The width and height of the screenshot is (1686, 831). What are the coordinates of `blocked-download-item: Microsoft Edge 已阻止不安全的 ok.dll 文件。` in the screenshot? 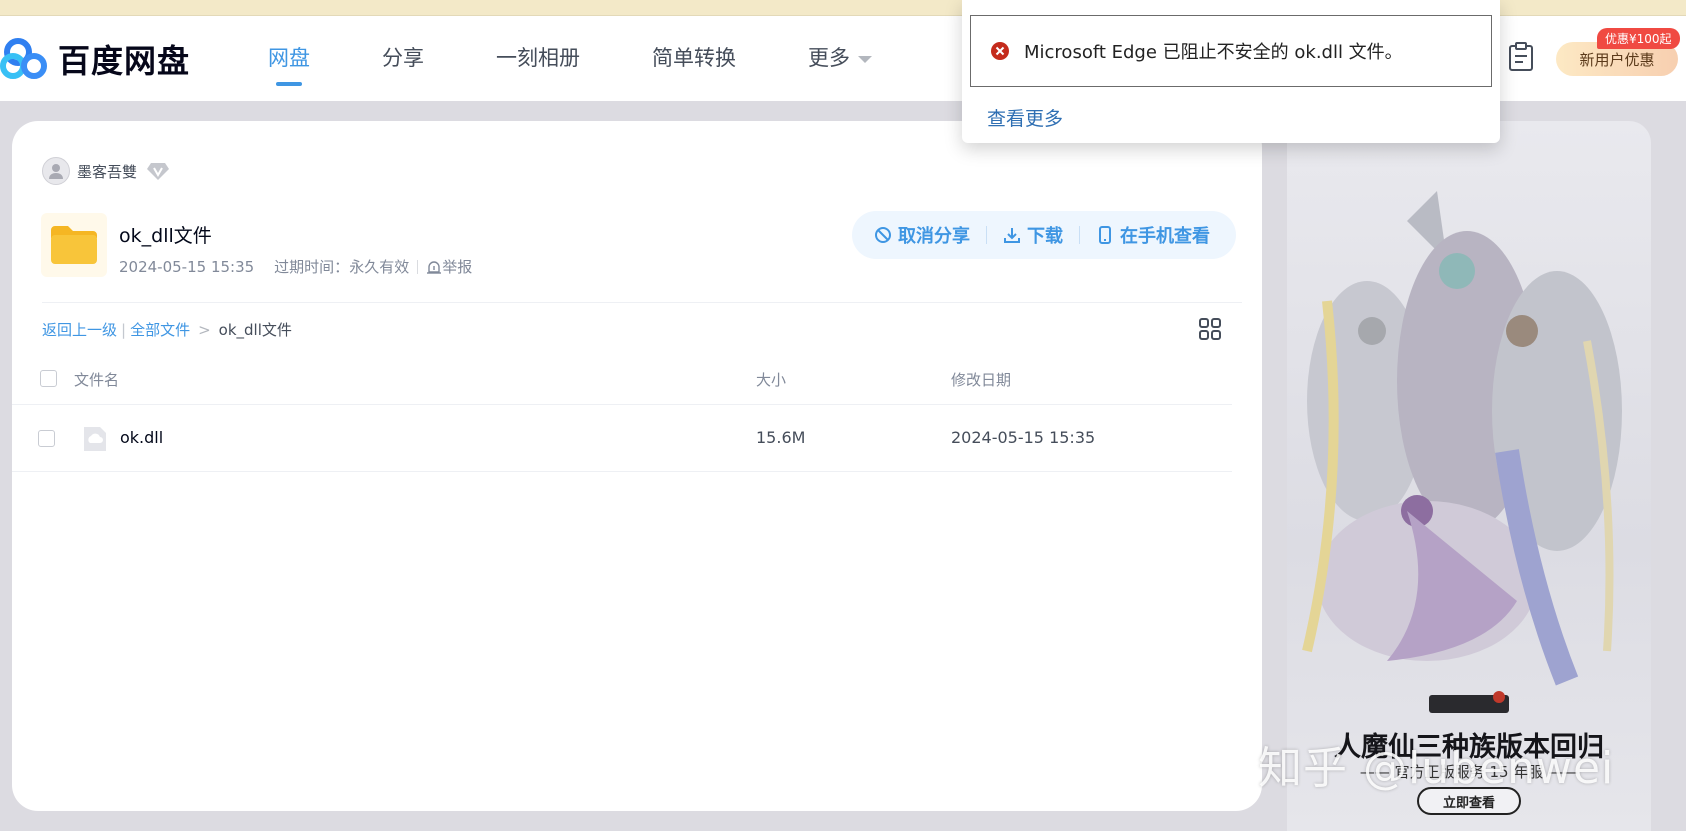 It's located at (1231, 51).